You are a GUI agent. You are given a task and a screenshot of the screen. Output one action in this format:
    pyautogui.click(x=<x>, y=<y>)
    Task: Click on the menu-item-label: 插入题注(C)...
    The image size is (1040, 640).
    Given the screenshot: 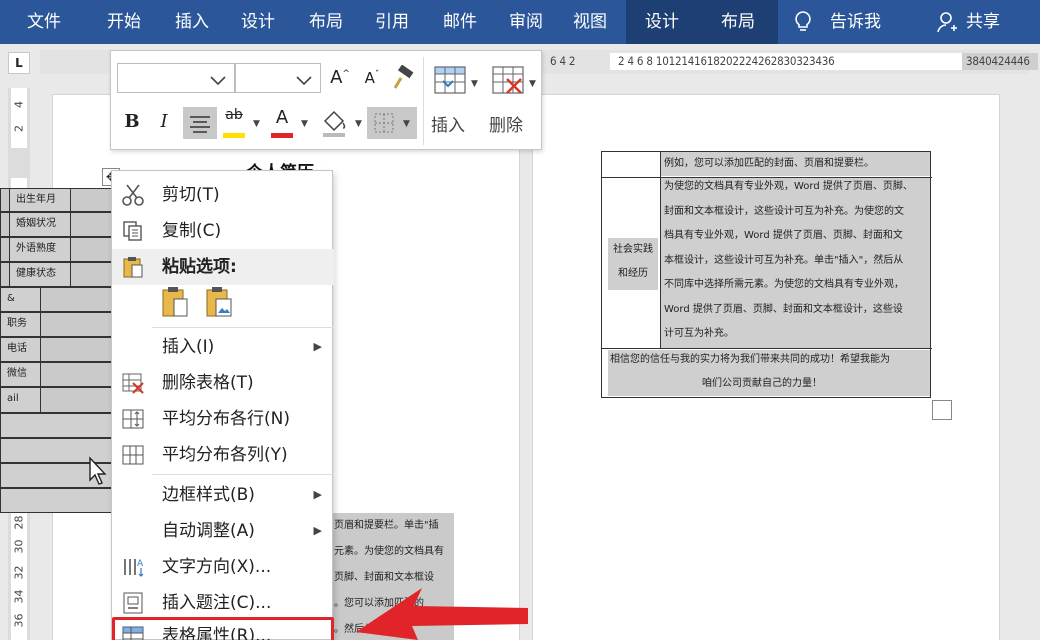 What is the action you would take?
    pyautogui.click(x=217, y=603)
    